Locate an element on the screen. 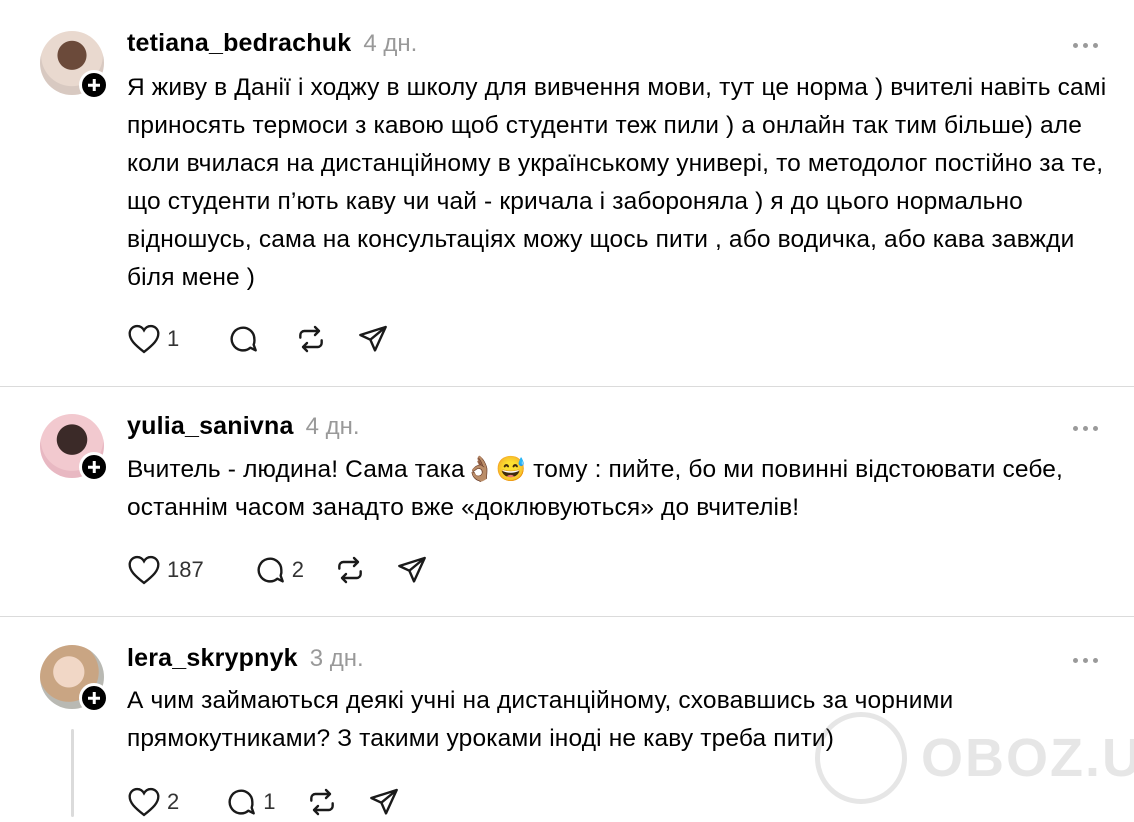  action-bar: 187 2 is located at coordinates (292, 570).